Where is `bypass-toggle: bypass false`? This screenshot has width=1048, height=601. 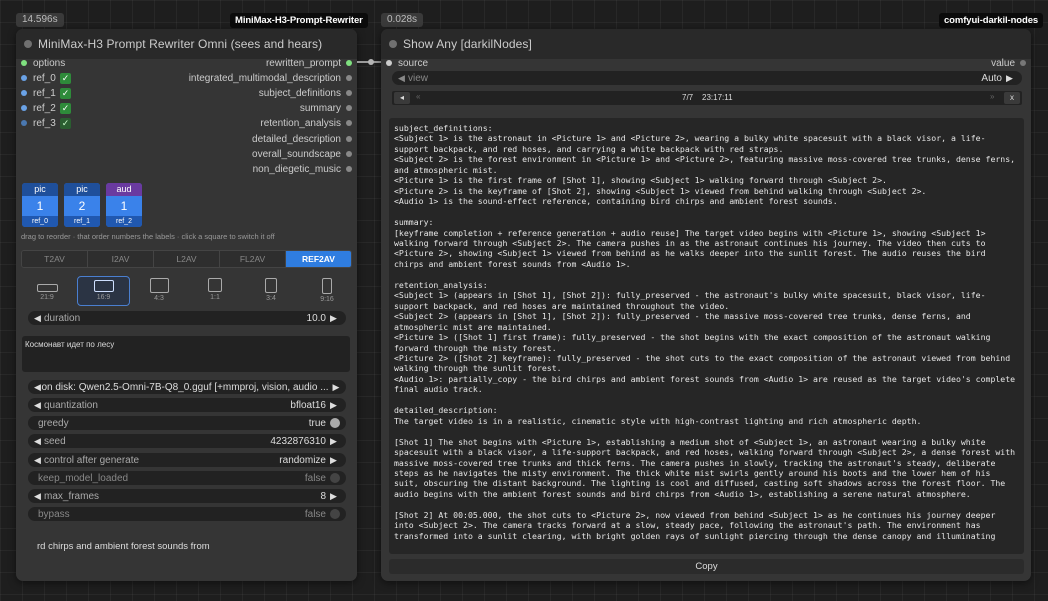 bypass-toggle: bypass false is located at coordinates (187, 514).